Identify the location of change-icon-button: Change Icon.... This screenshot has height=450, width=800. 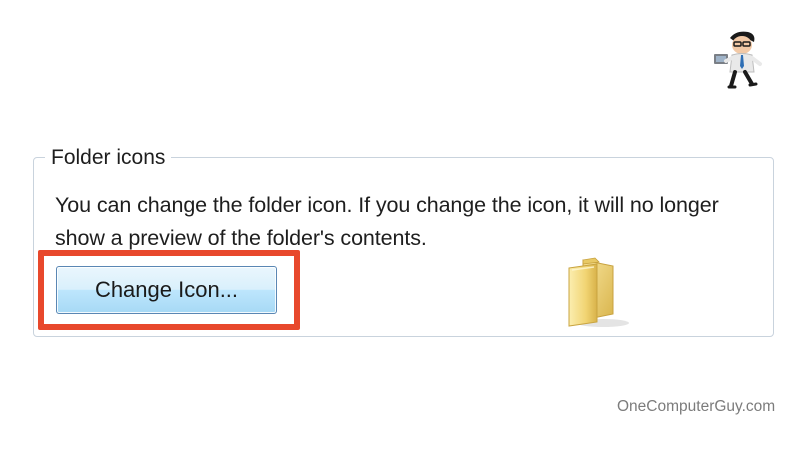
(166, 290).